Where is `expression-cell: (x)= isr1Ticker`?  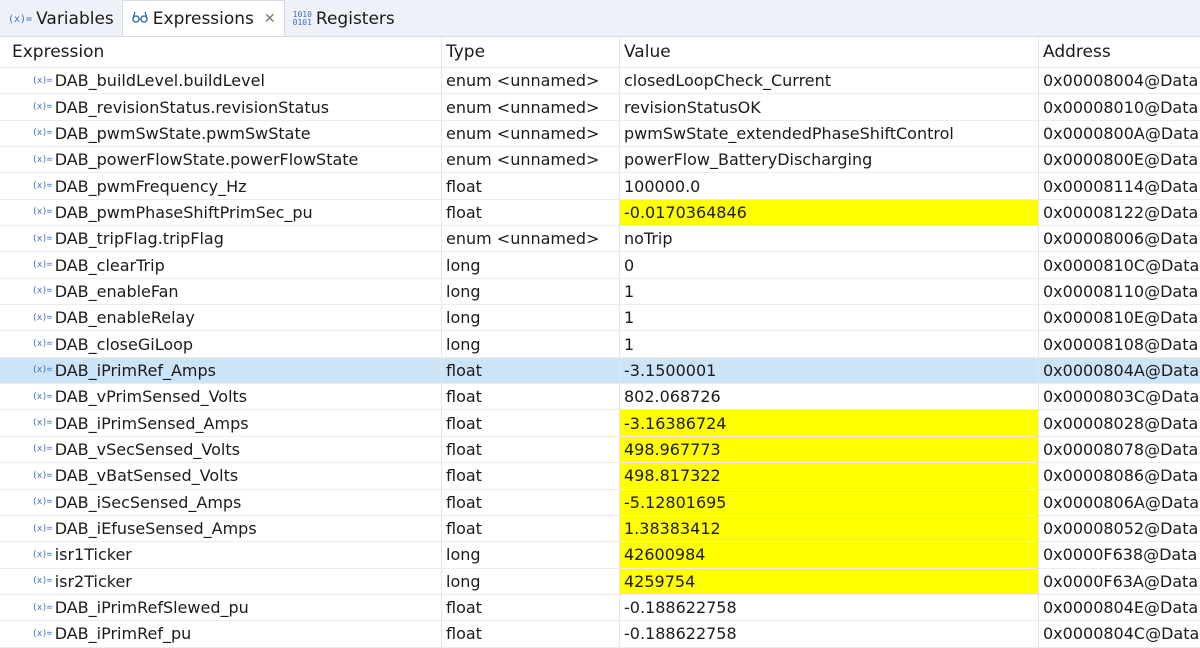 expression-cell: (x)= isr1Ticker is located at coordinates (221, 555).